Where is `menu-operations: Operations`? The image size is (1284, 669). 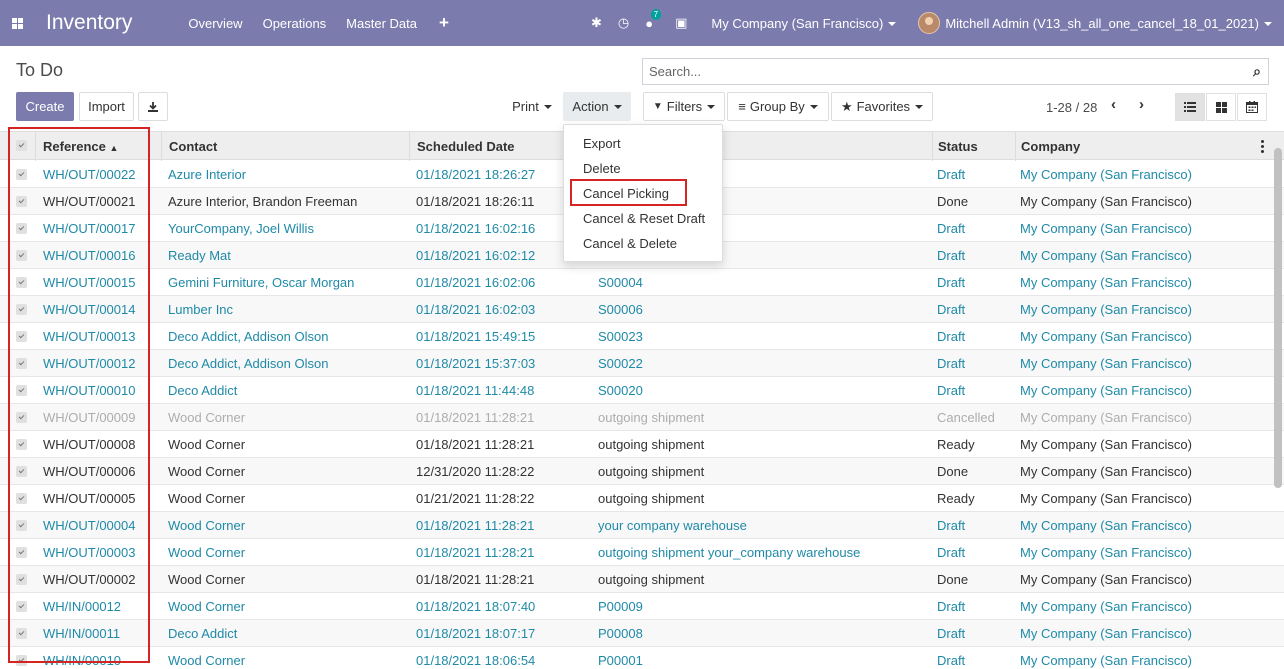
menu-operations: Operations is located at coordinates (295, 23).